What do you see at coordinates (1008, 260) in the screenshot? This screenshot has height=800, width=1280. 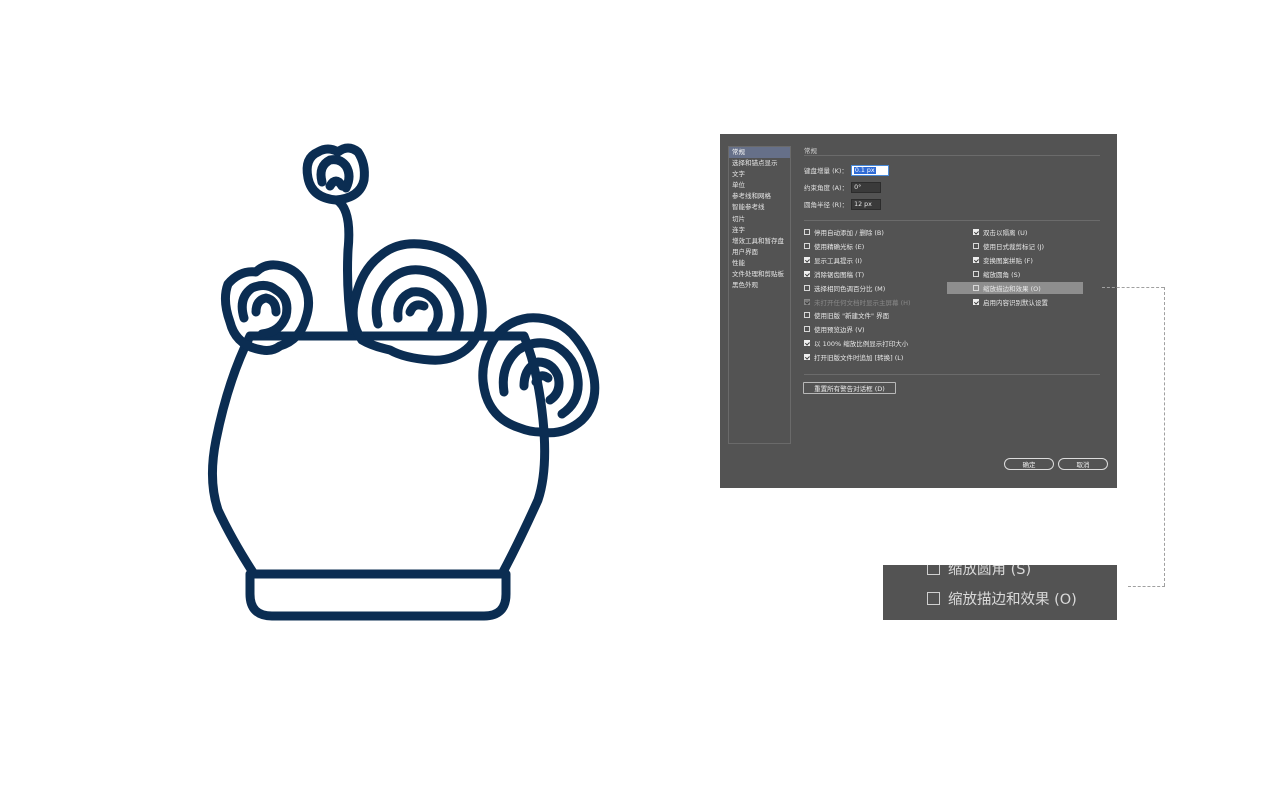 I see `option-label: 变换图案拼贴 (F)` at bounding box center [1008, 260].